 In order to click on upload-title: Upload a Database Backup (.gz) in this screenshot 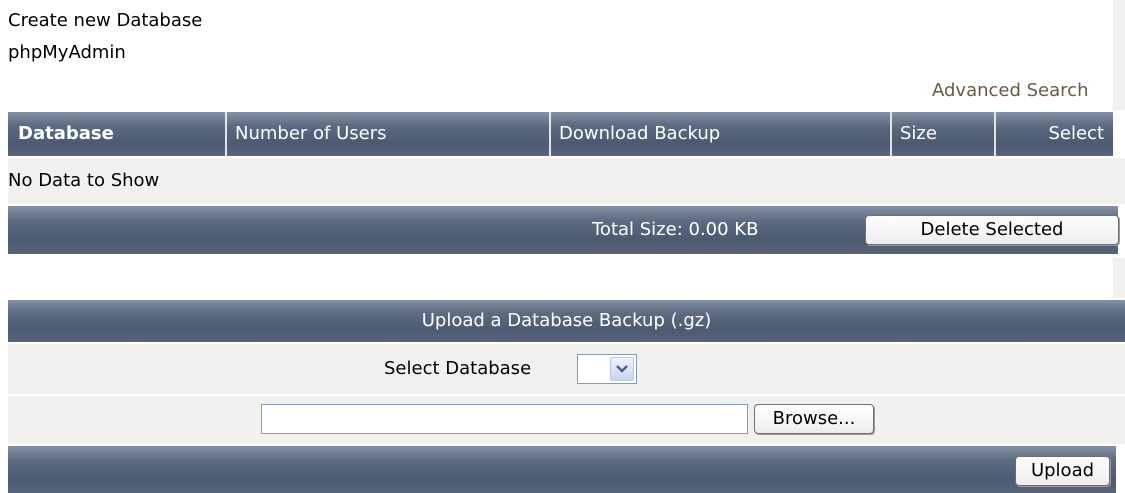, I will do `click(566, 320)`.